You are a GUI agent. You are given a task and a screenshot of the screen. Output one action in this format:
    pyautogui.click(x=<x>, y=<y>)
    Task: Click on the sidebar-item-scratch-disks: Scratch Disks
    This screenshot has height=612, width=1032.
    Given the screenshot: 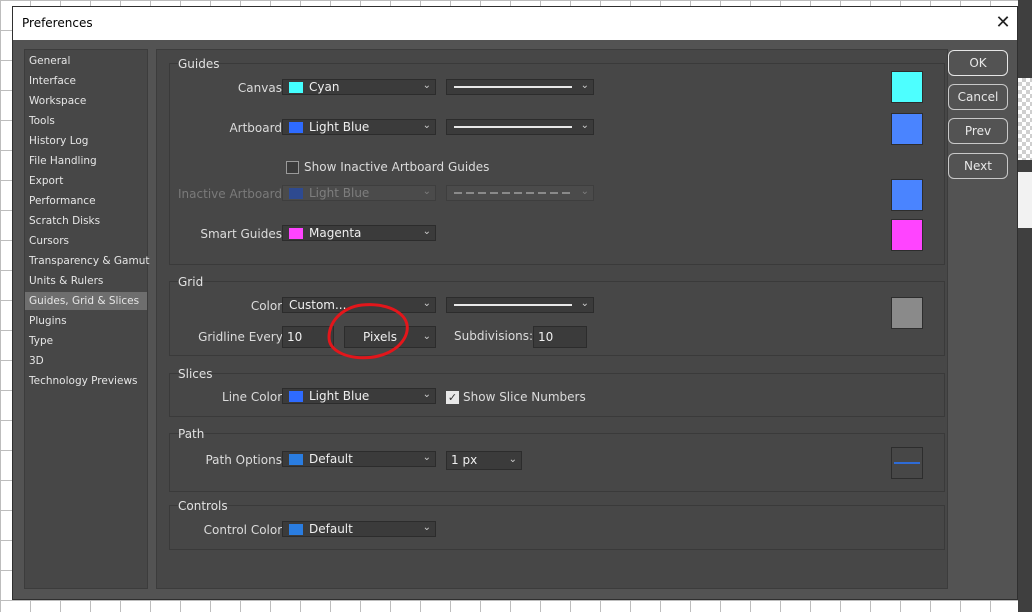 What is the action you would take?
    pyautogui.click(x=86, y=221)
    